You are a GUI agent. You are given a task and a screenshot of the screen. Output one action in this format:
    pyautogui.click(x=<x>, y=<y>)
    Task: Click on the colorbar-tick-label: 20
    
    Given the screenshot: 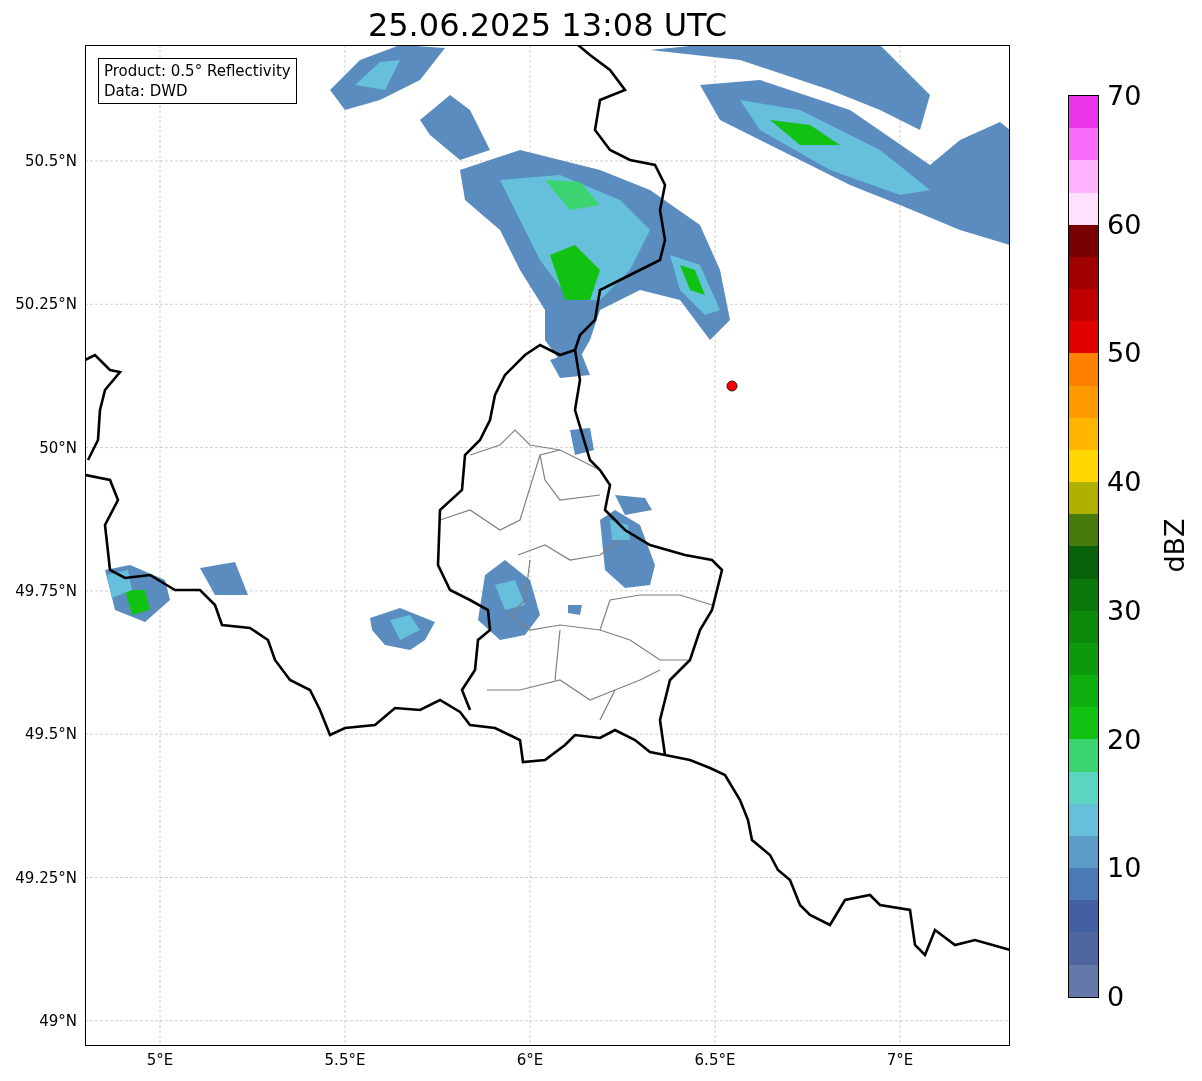 What is the action you would take?
    pyautogui.click(x=1124, y=739)
    